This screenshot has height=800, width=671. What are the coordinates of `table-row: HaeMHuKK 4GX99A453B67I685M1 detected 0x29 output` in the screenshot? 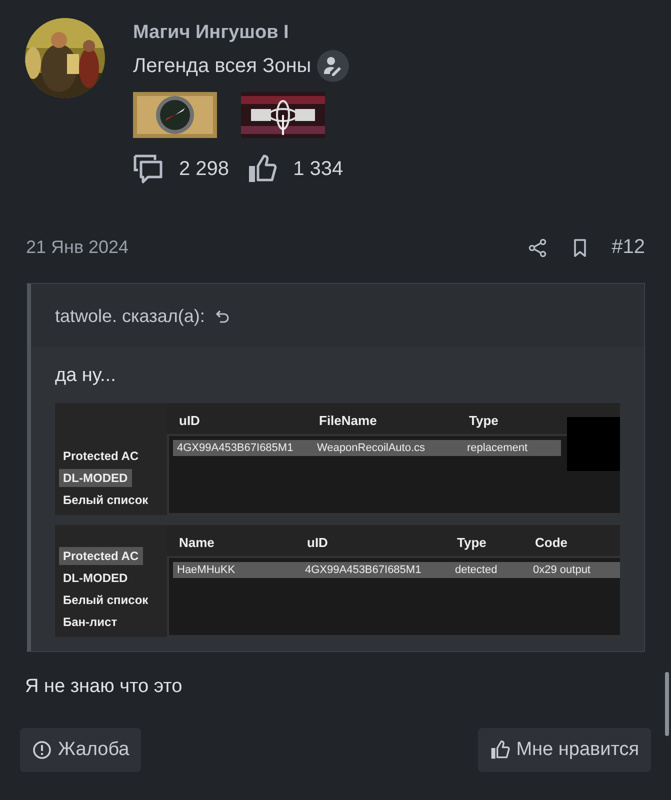 It's located at (396, 570).